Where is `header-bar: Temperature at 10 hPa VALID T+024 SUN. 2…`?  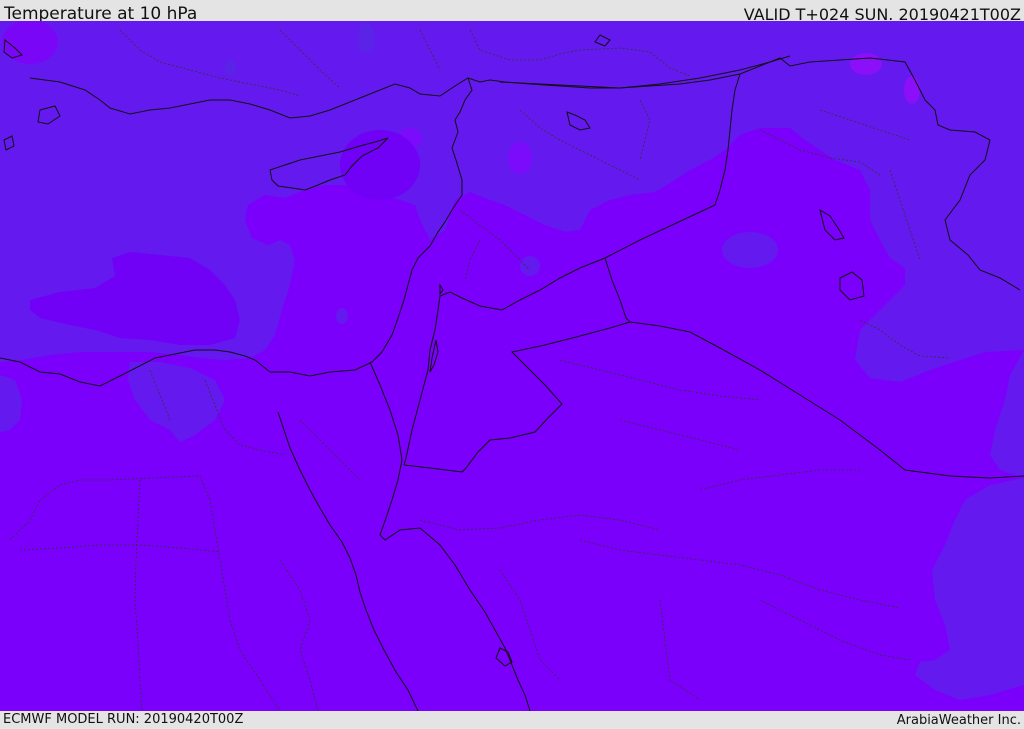
header-bar: Temperature at 10 hPa VALID T+024 SUN. 2… is located at coordinates (512, 12).